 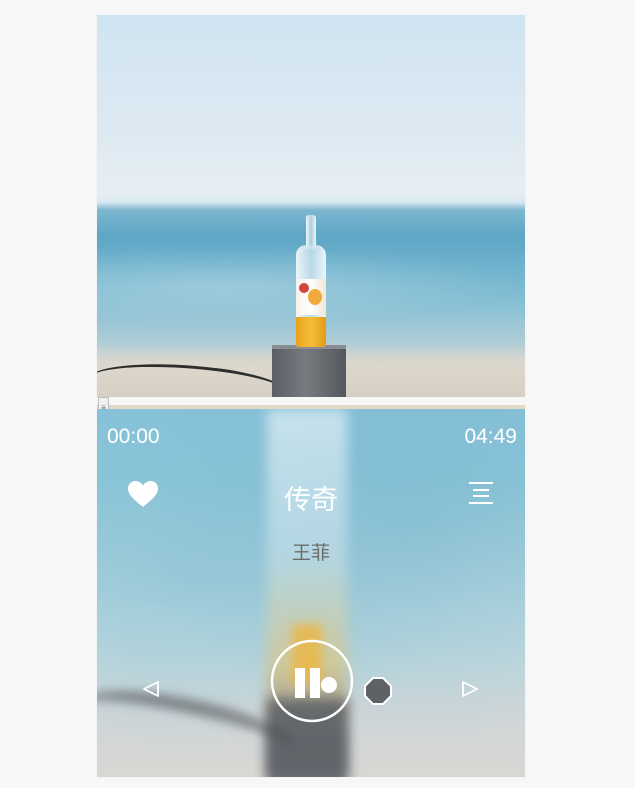 What do you see at coordinates (311, 500) in the screenshot?
I see `song-title: 传奇` at bounding box center [311, 500].